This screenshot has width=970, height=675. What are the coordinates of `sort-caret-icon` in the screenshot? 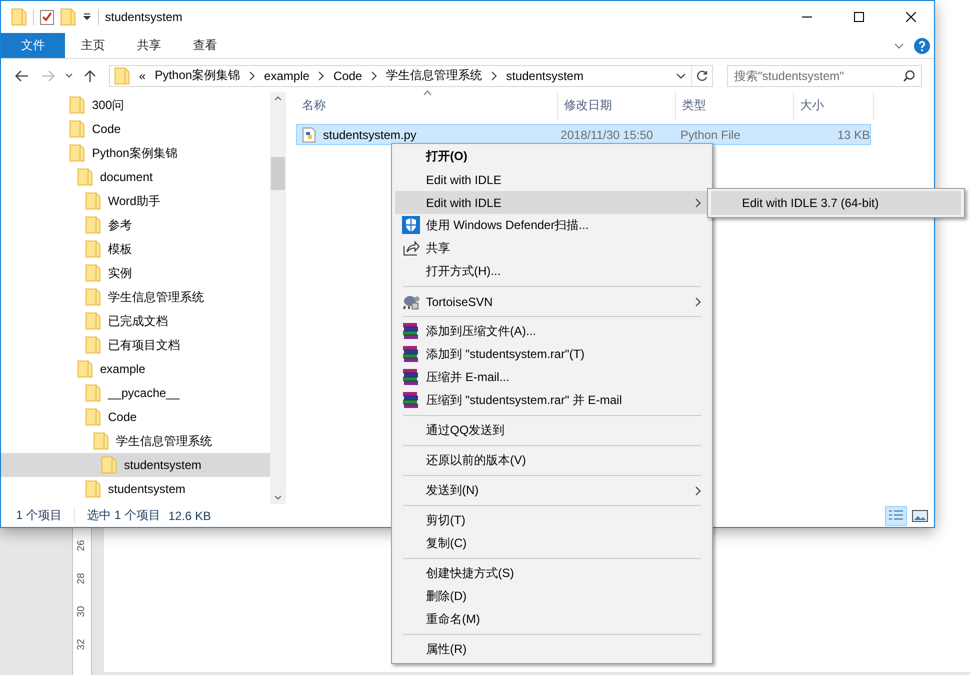 It's located at (427, 93).